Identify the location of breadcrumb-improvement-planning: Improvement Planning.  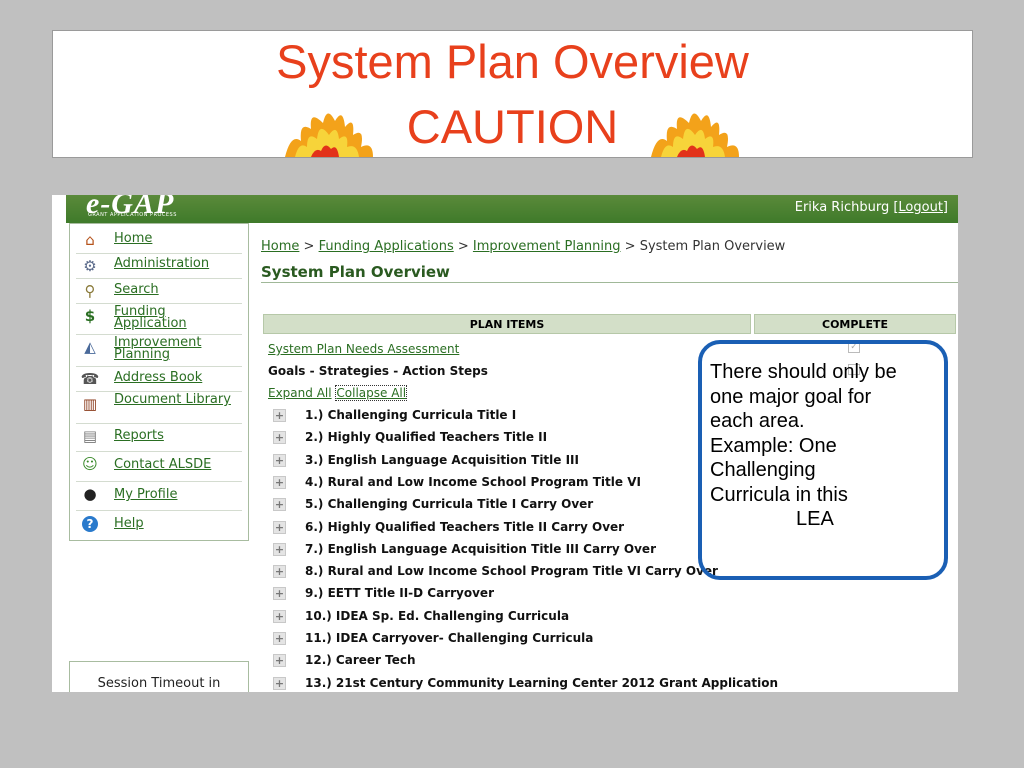
(547, 246).